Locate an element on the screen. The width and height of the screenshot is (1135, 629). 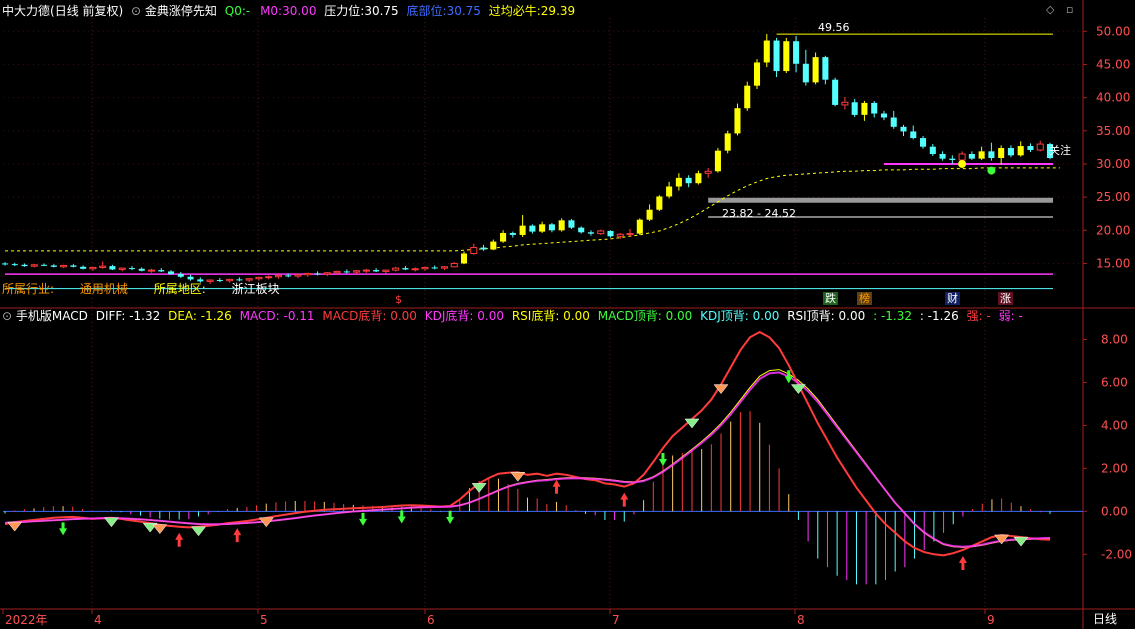
time-tick-label: 4 is located at coordinates (98, 620).